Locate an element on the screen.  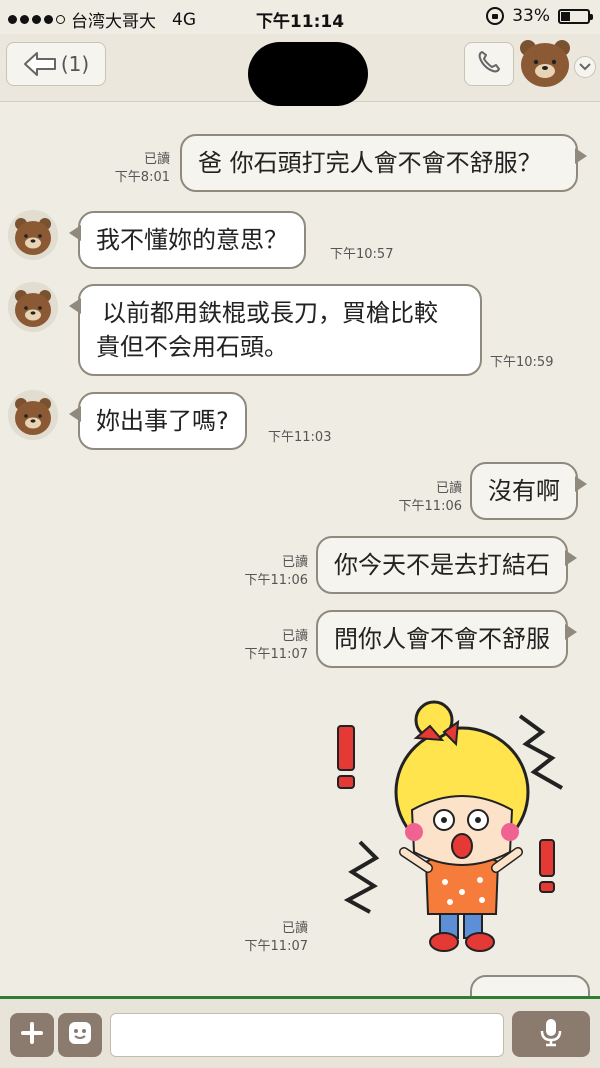
message-bubble: 問你人會不會不舒服 is located at coordinates (446, 639).